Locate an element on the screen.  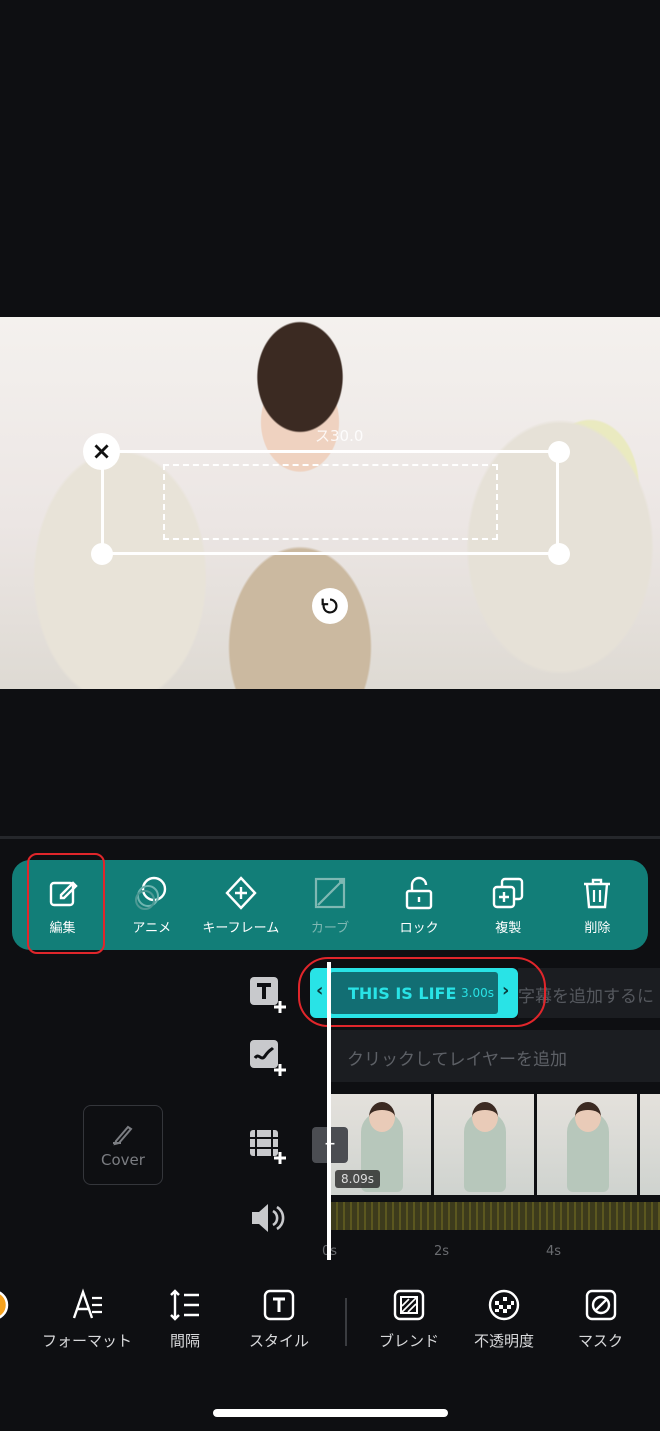
style-label: スタイル is located at coordinates (279, 1341).